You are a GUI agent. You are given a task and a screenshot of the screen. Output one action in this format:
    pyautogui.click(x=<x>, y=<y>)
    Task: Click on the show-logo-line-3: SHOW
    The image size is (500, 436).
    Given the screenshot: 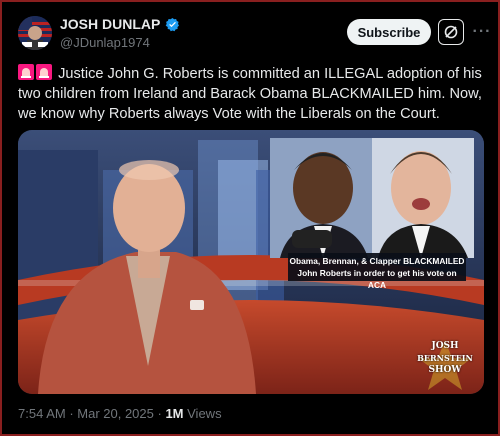 What is the action you would take?
    pyautogui.click(x=445, y=370)
    